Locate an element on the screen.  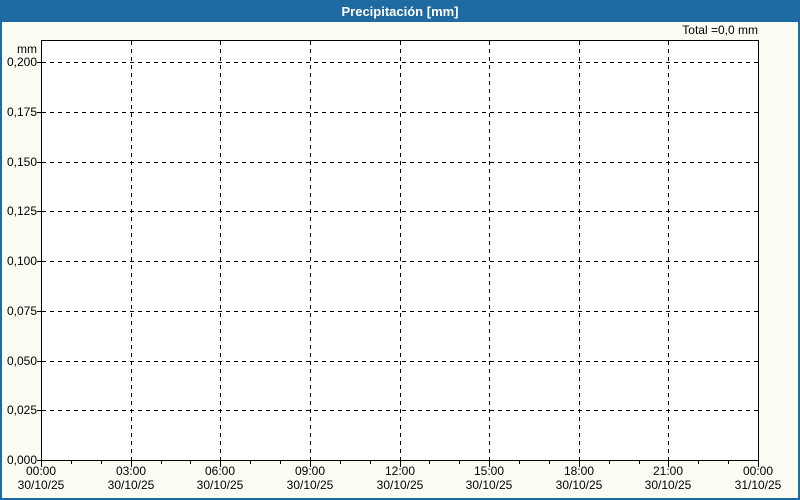
plot-right-border is located at coordinates (758, 250).